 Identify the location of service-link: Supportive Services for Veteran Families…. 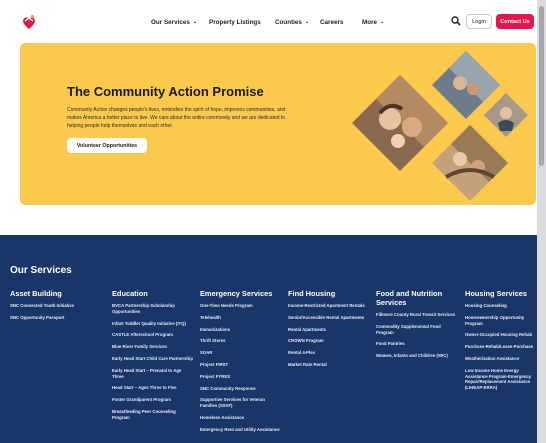
(241, 403).